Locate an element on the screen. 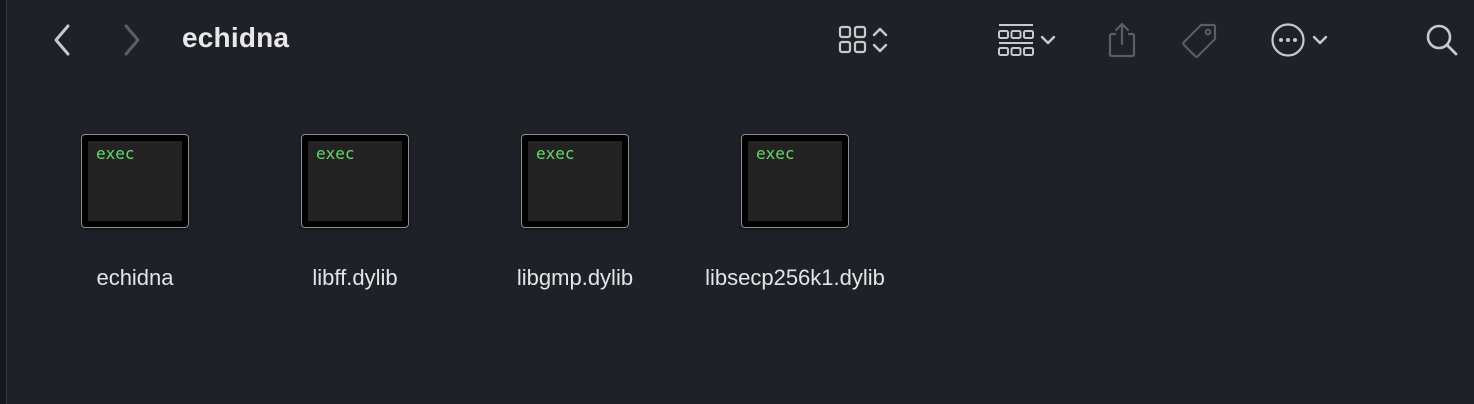  back-button is located at coordinates (62, 40).